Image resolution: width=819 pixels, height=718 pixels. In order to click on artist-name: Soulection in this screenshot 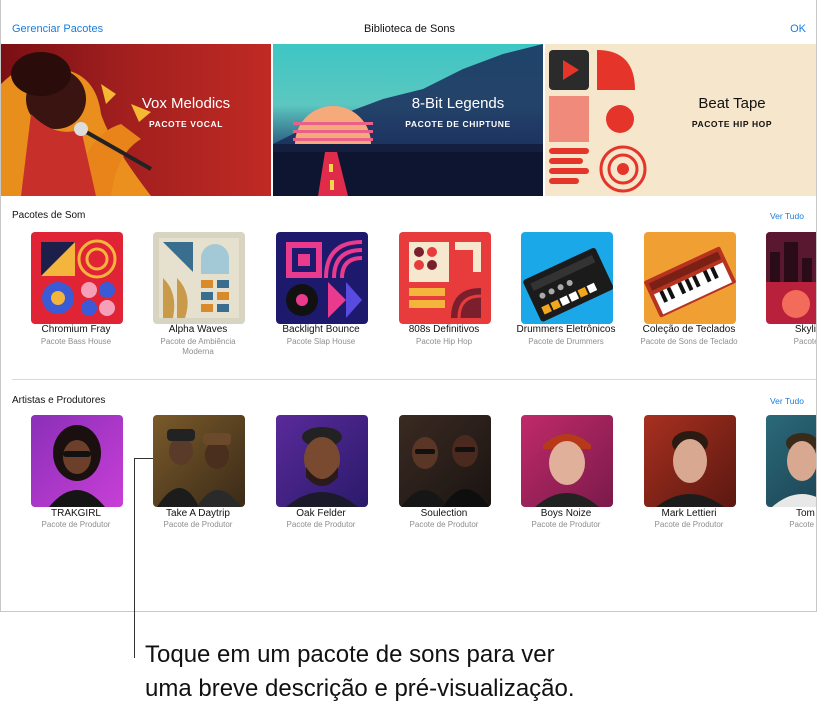, I will do `click(444, 513)`.